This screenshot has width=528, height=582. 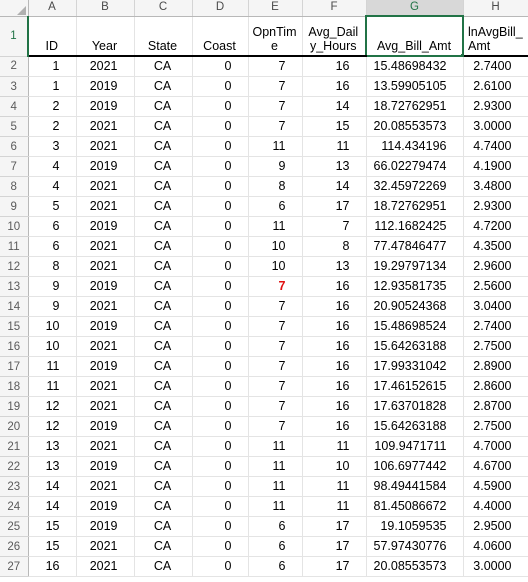 I want to click on cell-ln-avg-bill-amt: 2.7400, so click(x=495, y=326).